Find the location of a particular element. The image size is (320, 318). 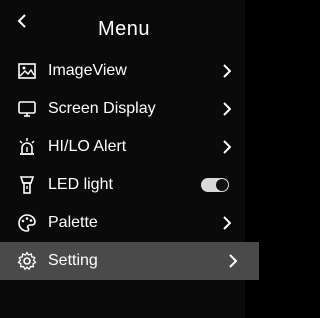

menu-item-imageview: ImageView is located at coordinates (126, 71).